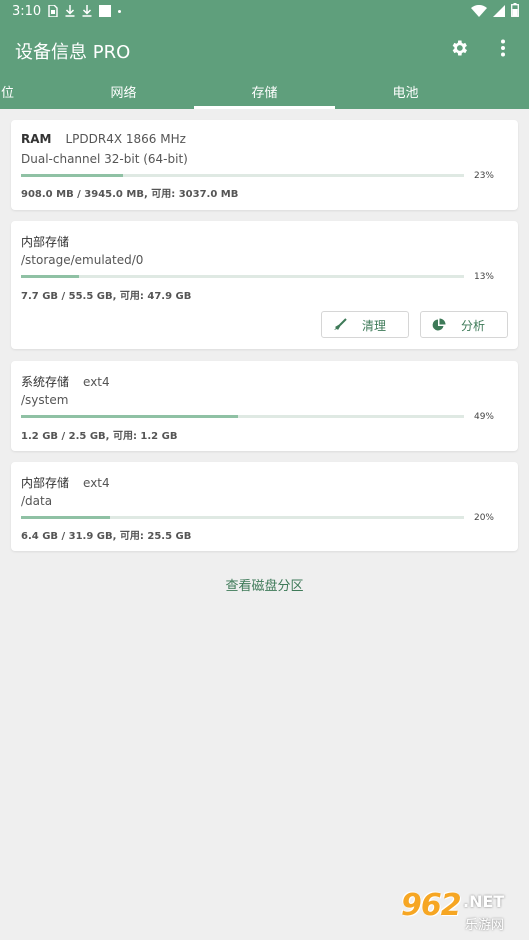 Image resolution: width=529 pixels, height=940 pixels. What do you see at coordinates (264, 107) in the screenshot?
I see `tab-indicator` at bounding box center [264, 107].